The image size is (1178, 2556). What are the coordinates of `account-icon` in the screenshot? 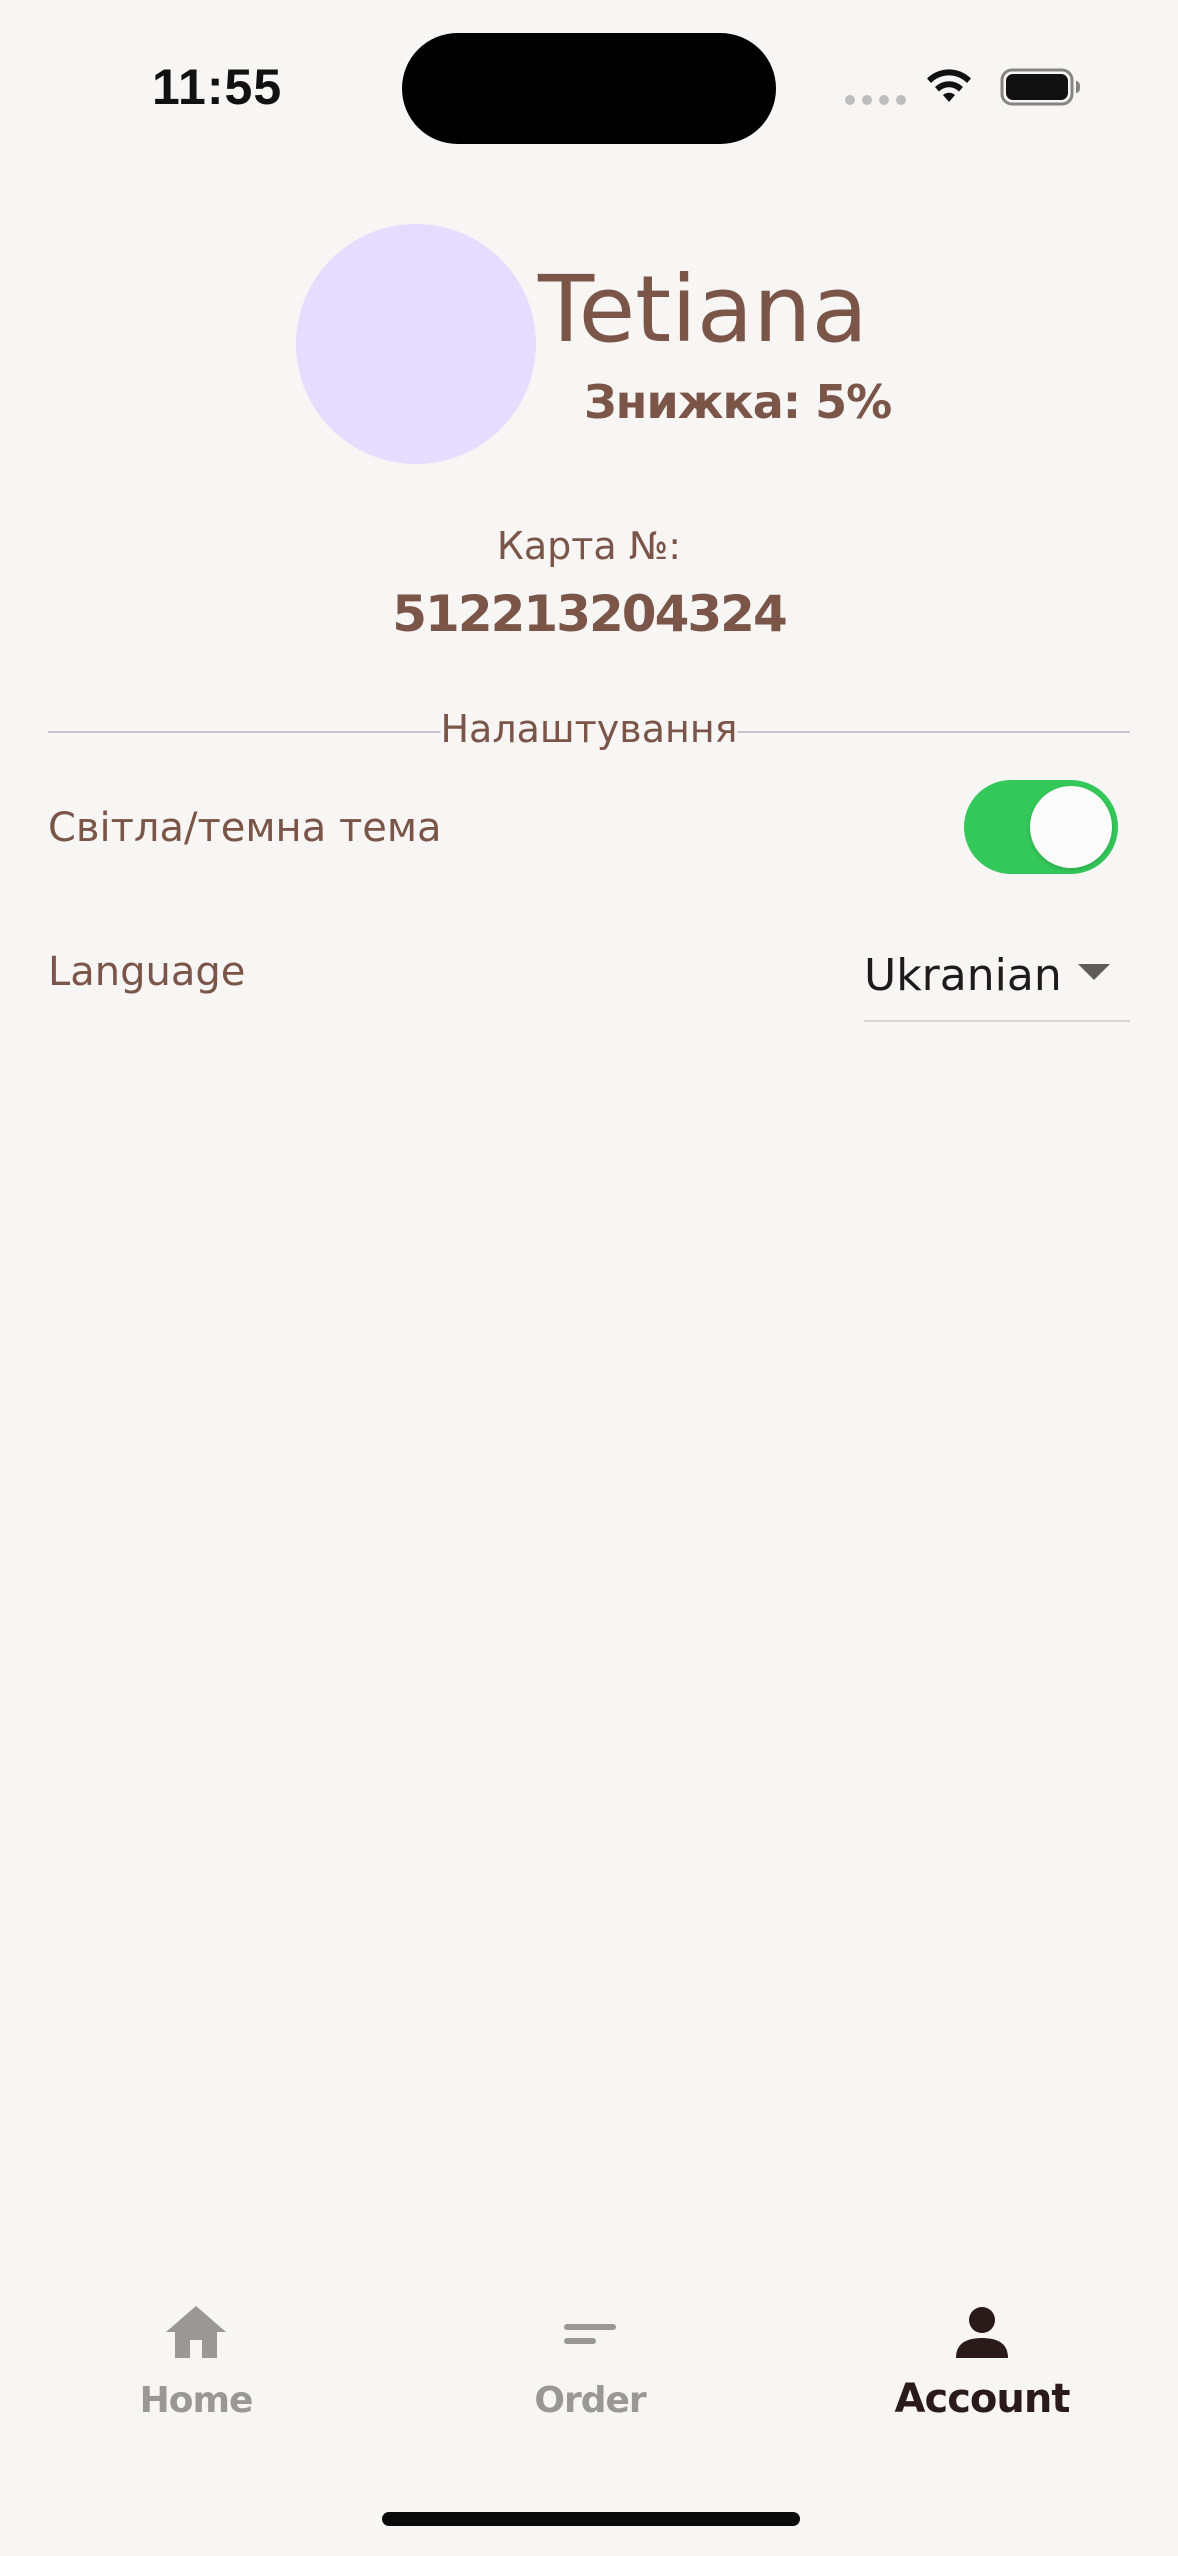 It's located at (982, 2332).